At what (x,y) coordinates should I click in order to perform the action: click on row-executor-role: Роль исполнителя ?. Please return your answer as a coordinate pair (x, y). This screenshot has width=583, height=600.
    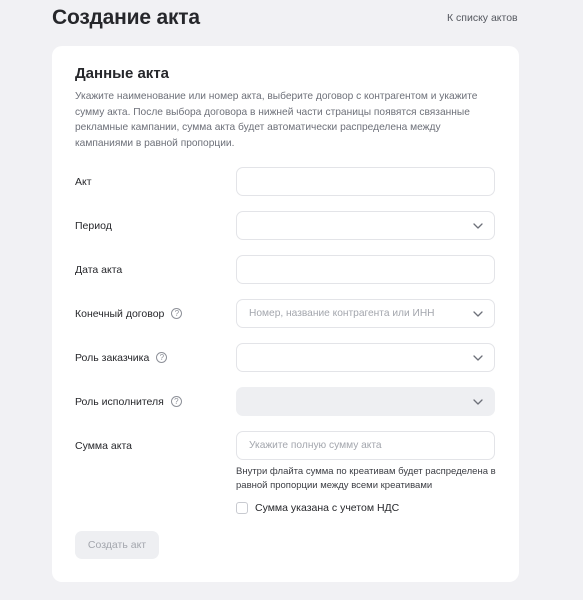
    Looking at the image, I should click on (285, 401).